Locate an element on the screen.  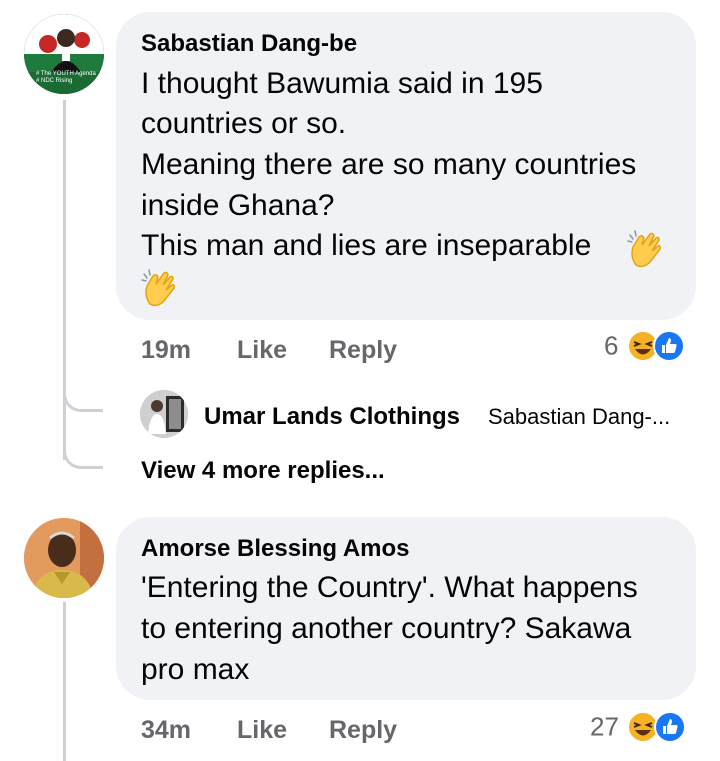
avatar-amorse is located at coordinates (64, 558).